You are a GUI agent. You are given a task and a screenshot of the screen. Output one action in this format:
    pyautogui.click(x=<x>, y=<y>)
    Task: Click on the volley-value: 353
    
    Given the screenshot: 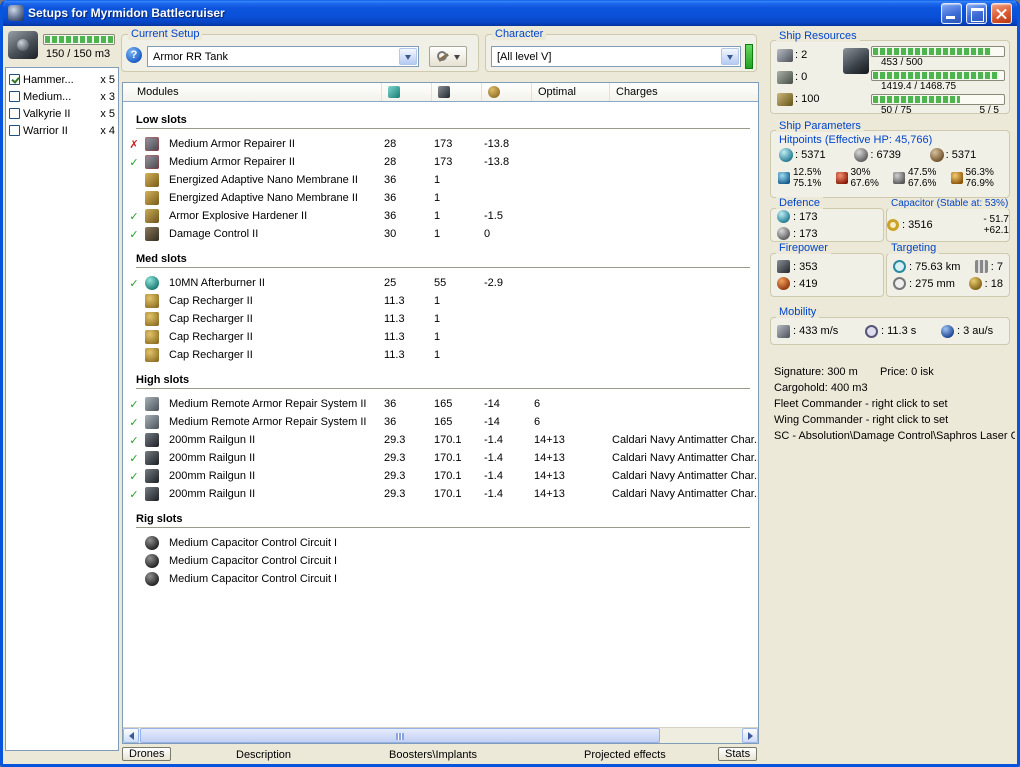 What is the action you would take?
    pyautogui.click(x=805, y=267)
    